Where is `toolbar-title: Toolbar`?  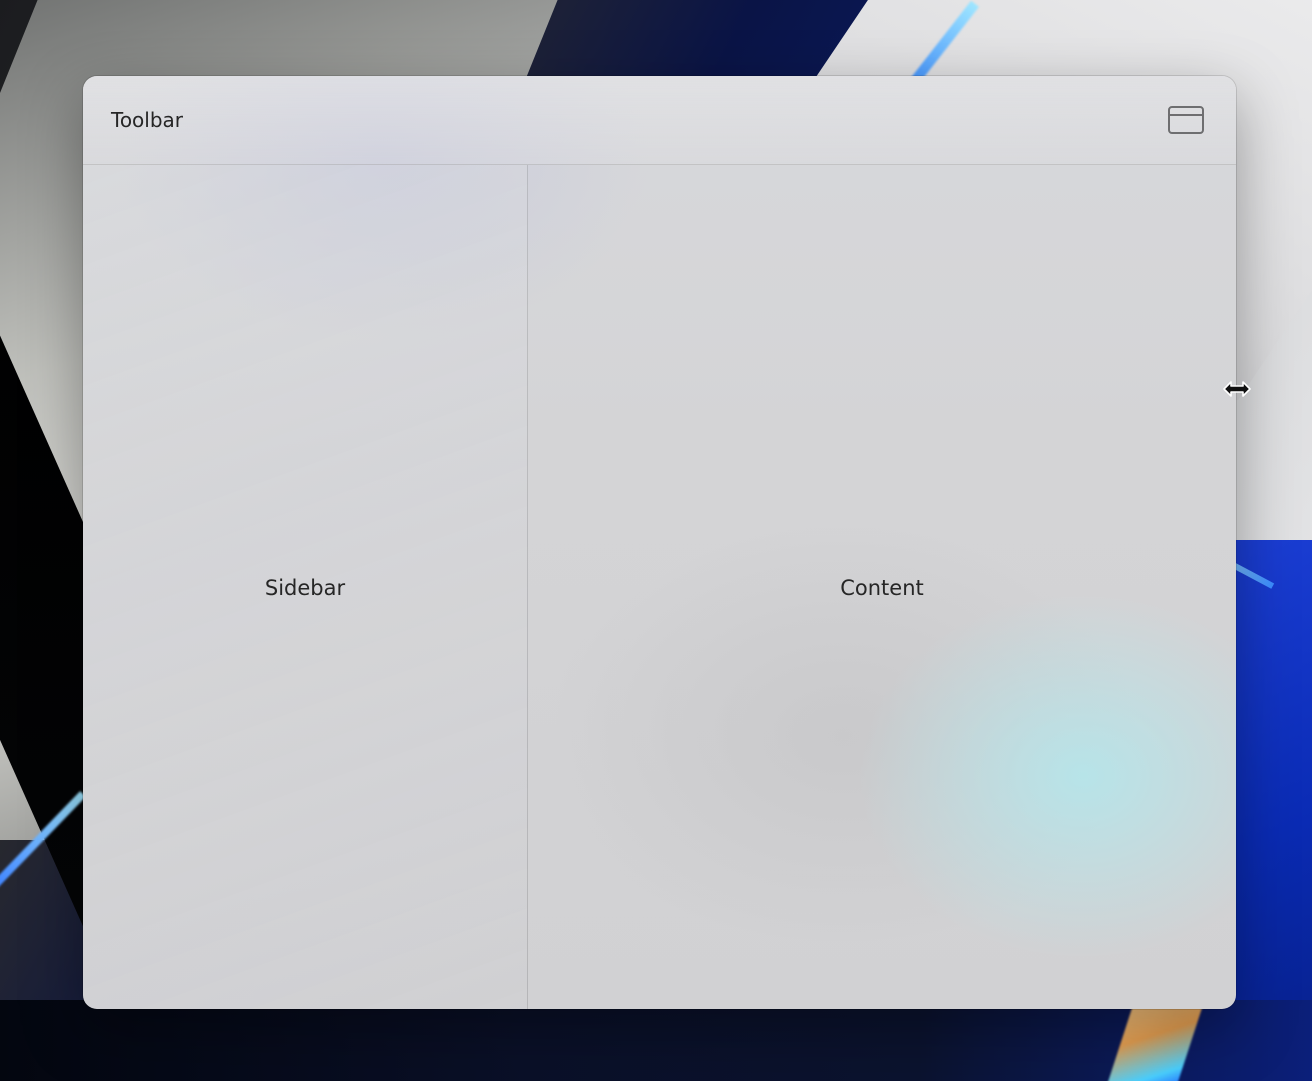 toolbar-title: Toolbar is located at coordinates (147, 120).